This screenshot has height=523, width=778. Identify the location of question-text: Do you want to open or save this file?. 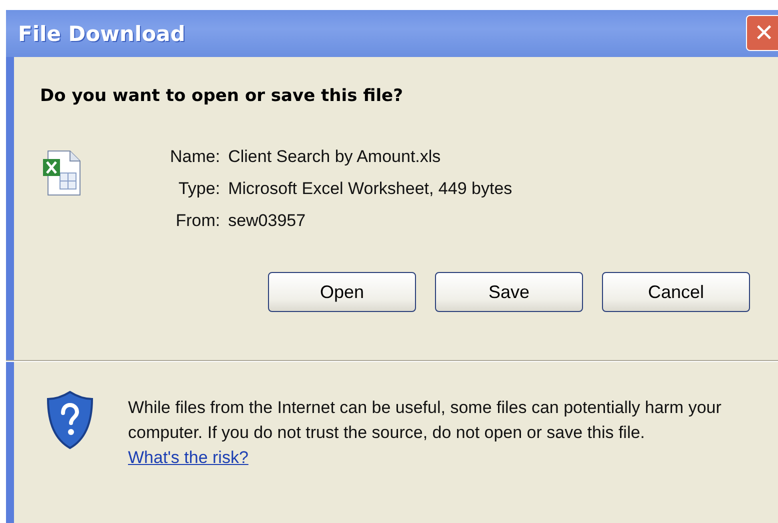
(222, 96).